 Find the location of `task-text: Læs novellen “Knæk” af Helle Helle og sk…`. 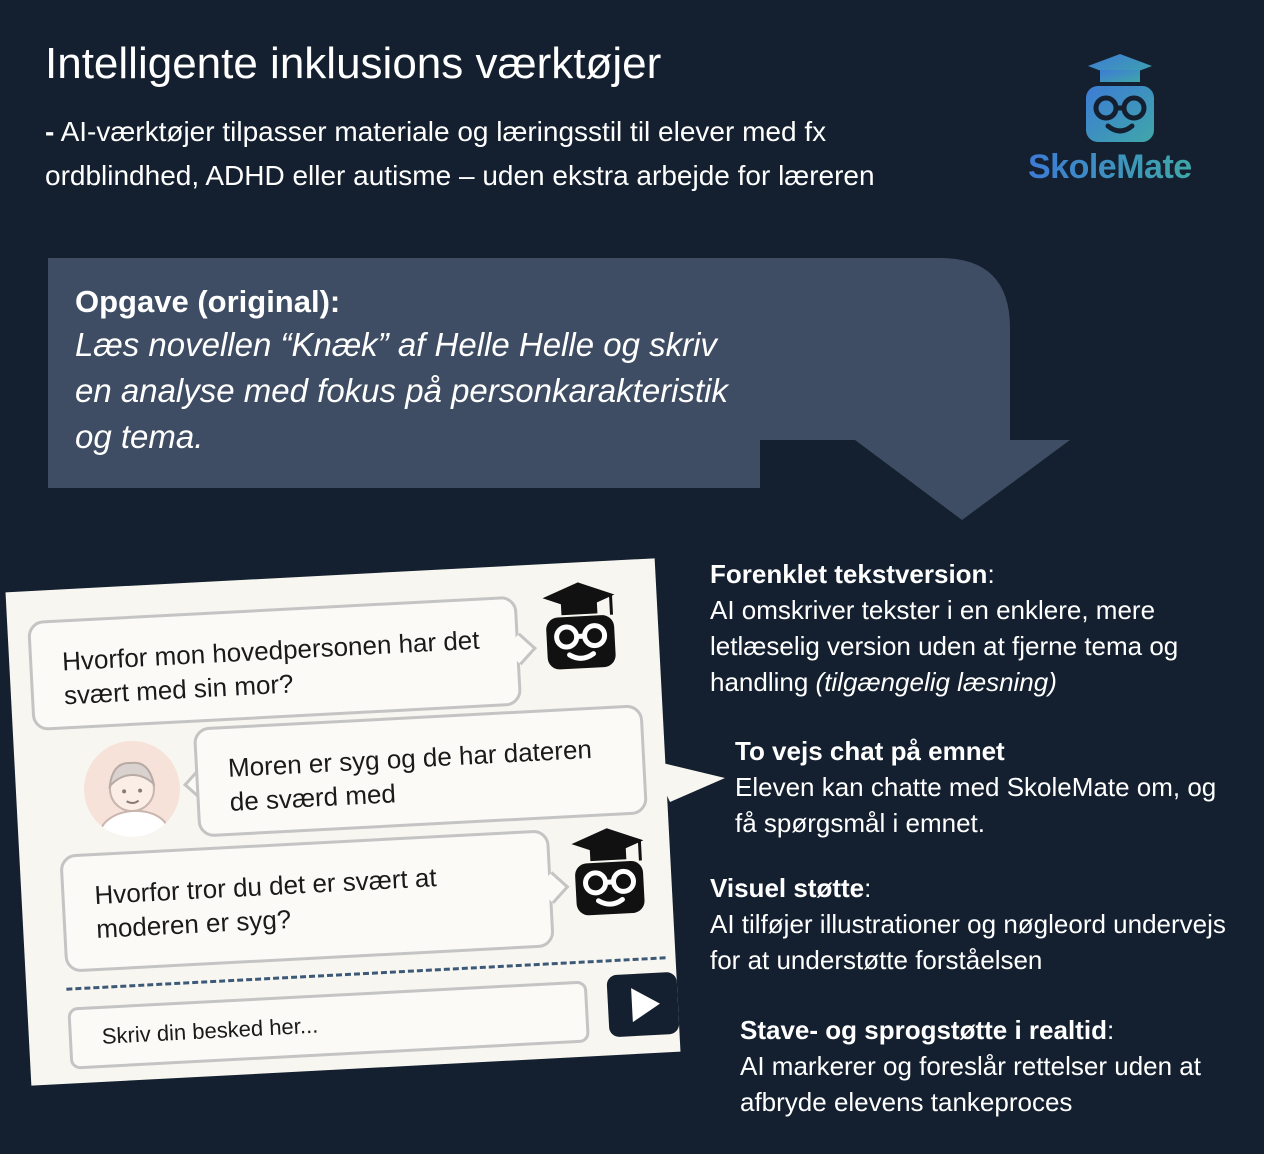

task-text: Læs novellen “Knæk” af Helle Helle og sk… is located at coordinates (402, 390).